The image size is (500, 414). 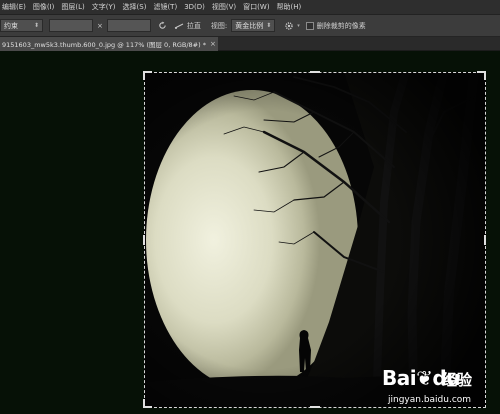 What do you see at coordinates (100, 26) in the screenshot?
I see `swap-symbol: ×` at bounding box center [100, 26].